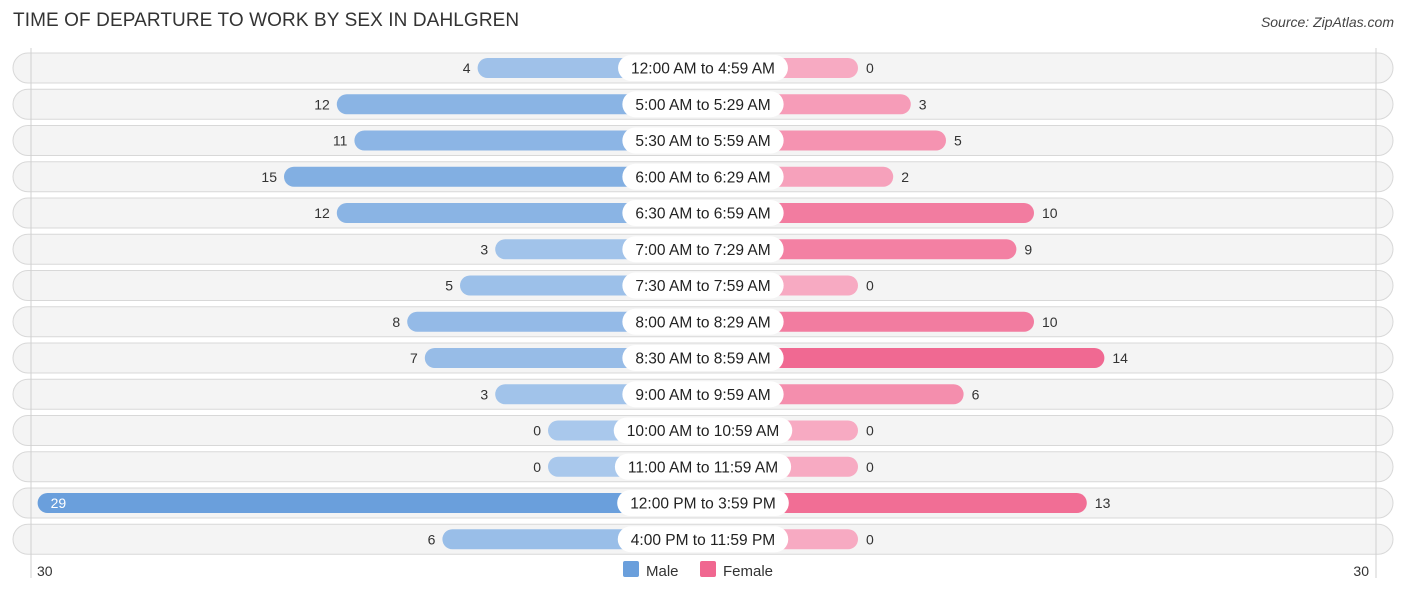  What do you see at coordinates (702, 395) in the screenshot?
I see `category-label: 9:00 AM to 9:59 AM` at bounding box center [702, 395].